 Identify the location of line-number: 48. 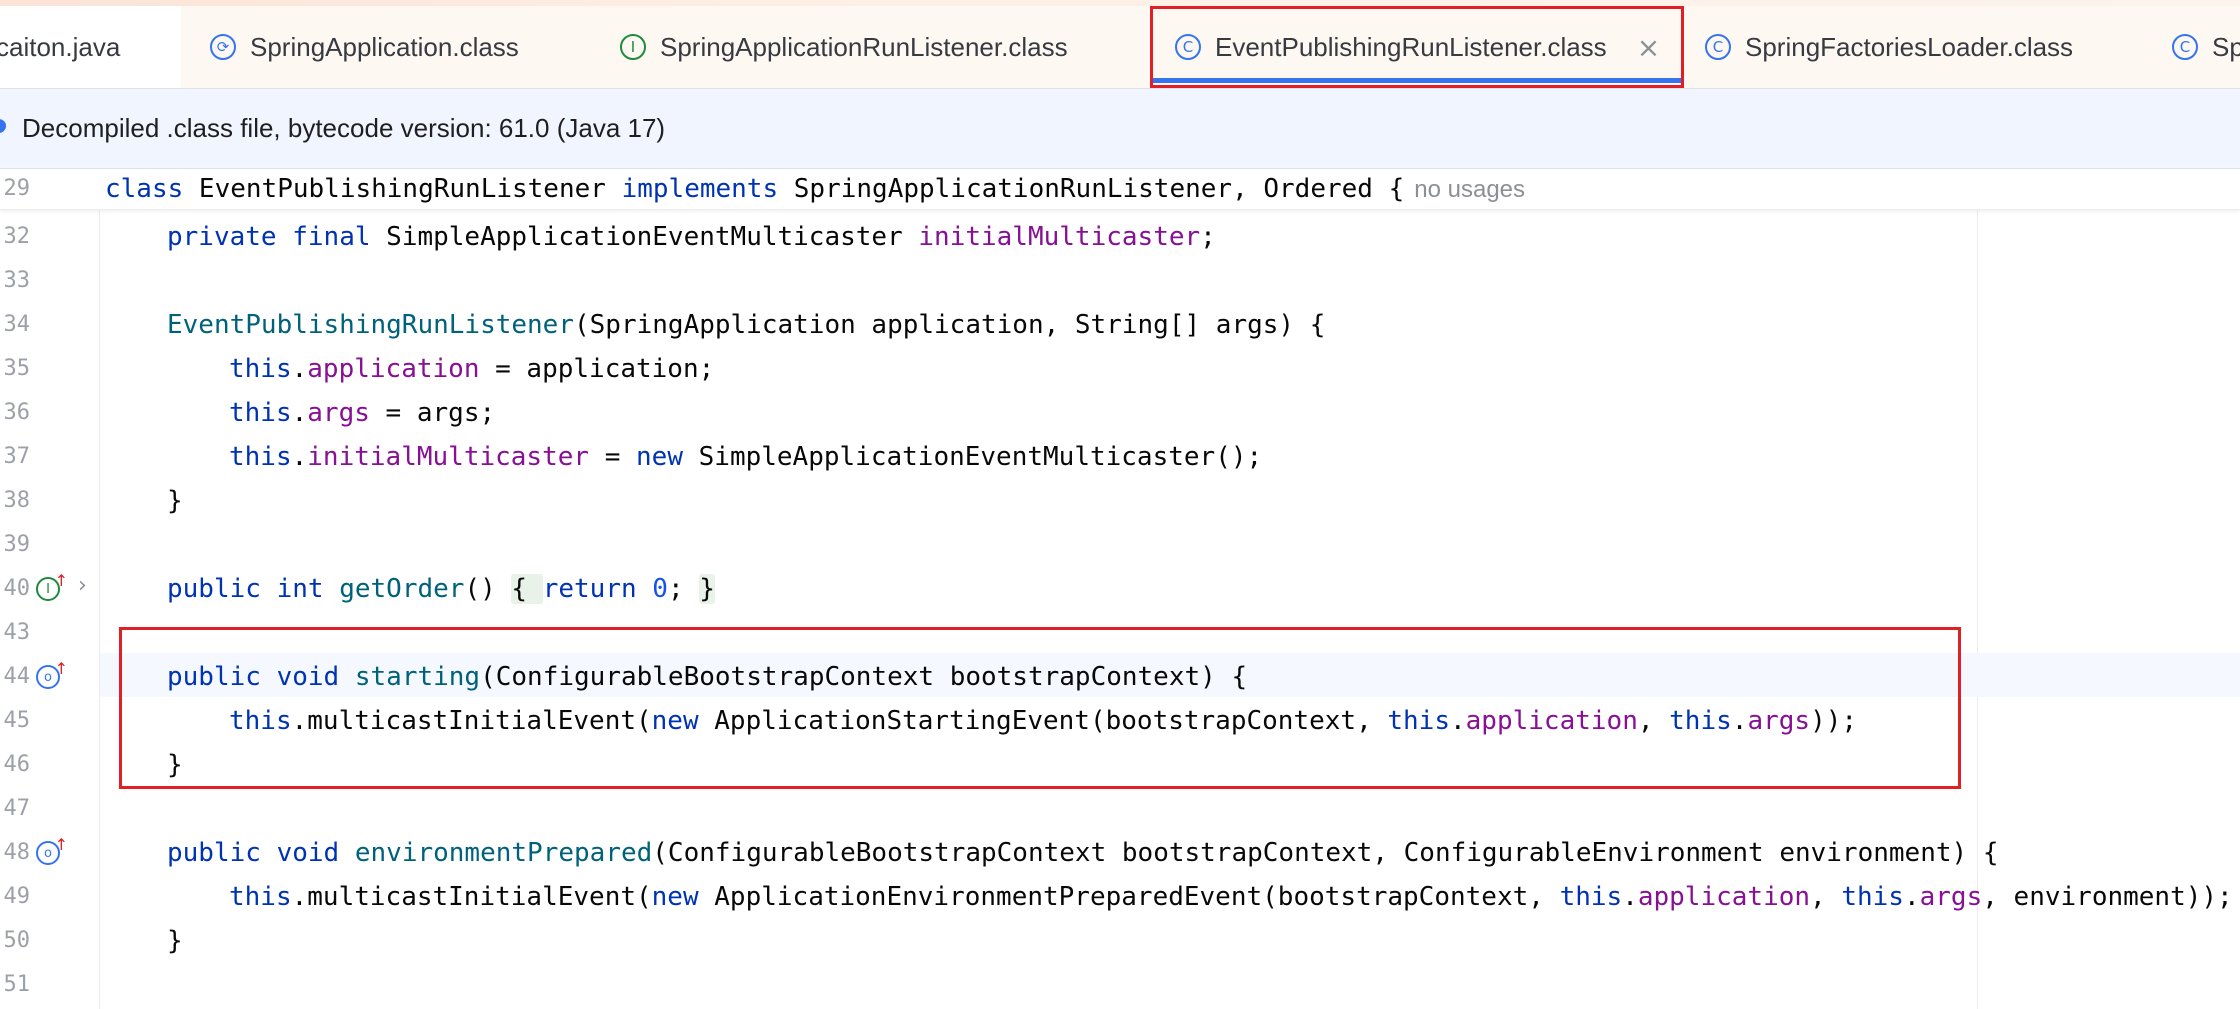
(17, 852).